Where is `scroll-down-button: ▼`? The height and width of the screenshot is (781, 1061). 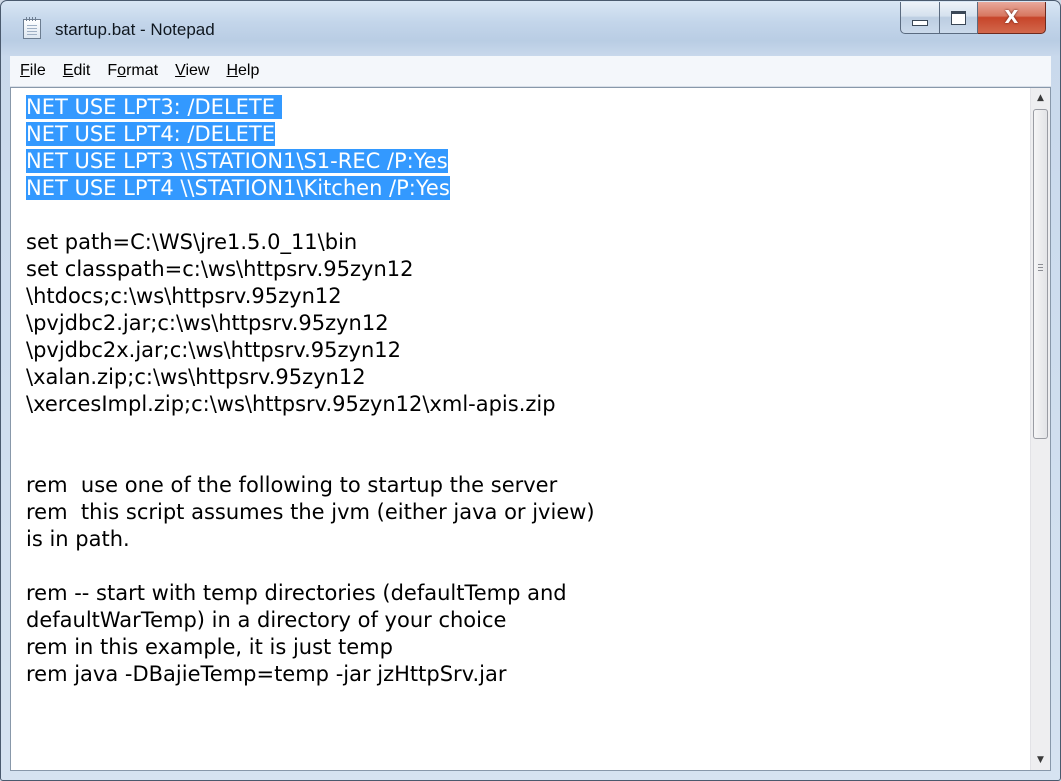
scroll-down-button: ▼ is located at coordinates (1040, 760).